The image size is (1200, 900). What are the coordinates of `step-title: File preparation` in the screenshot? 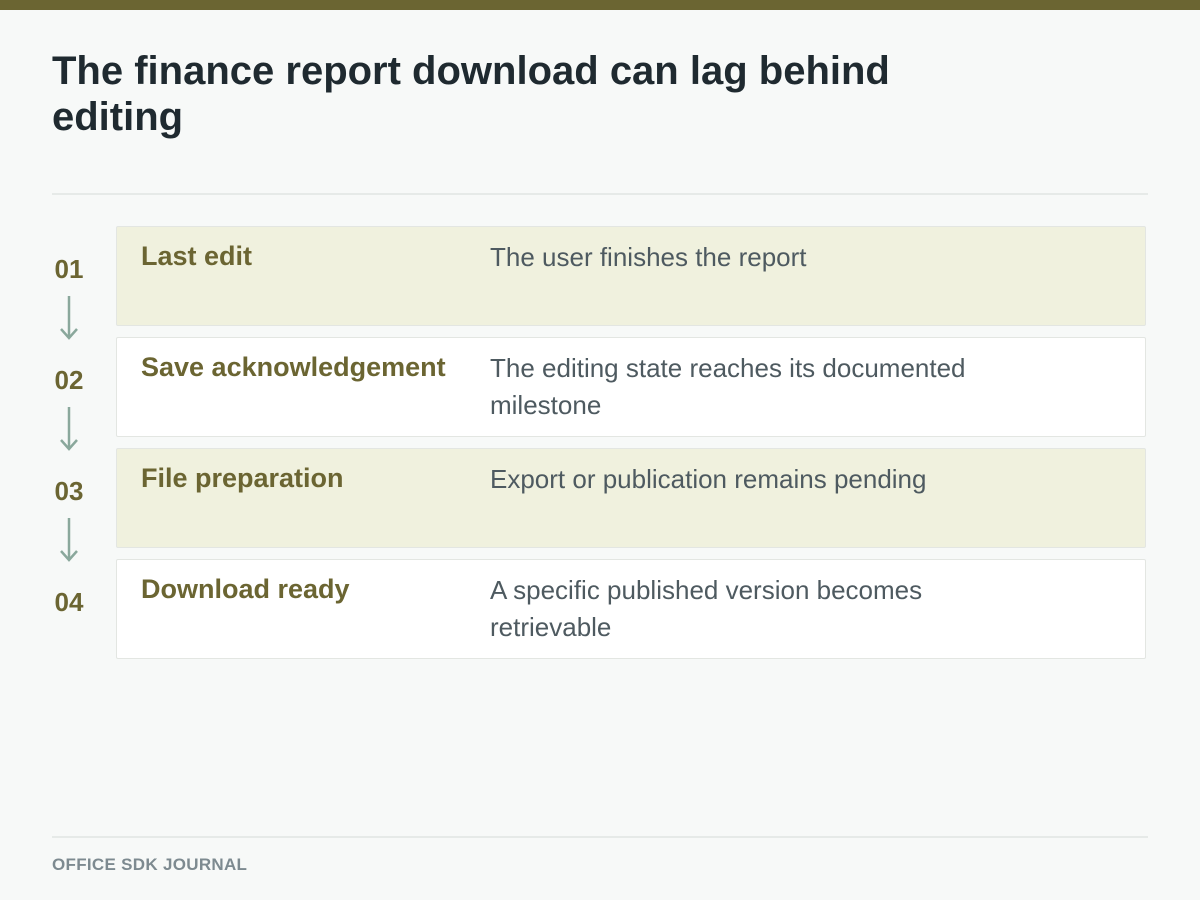 It's located at (242, 478).